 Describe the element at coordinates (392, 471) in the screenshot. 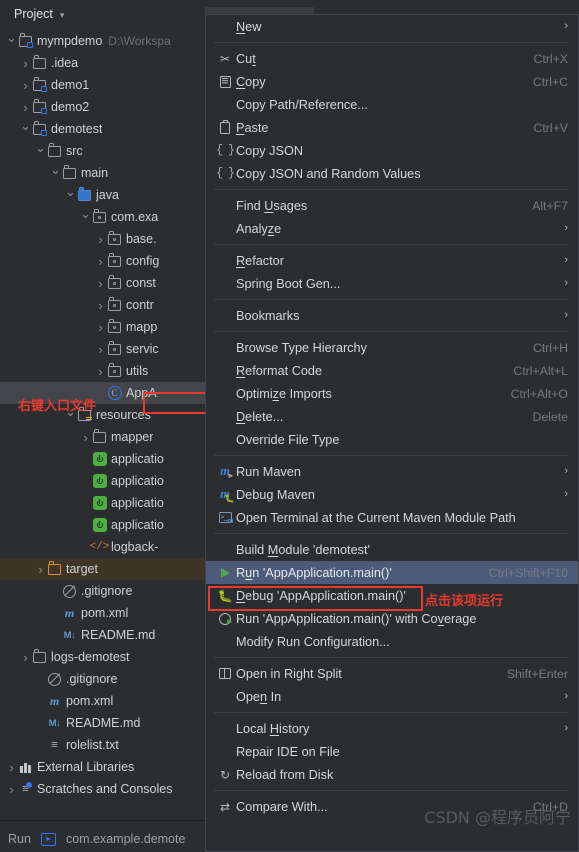

I see `menu-item: m ► Run Maven ›` at that location.